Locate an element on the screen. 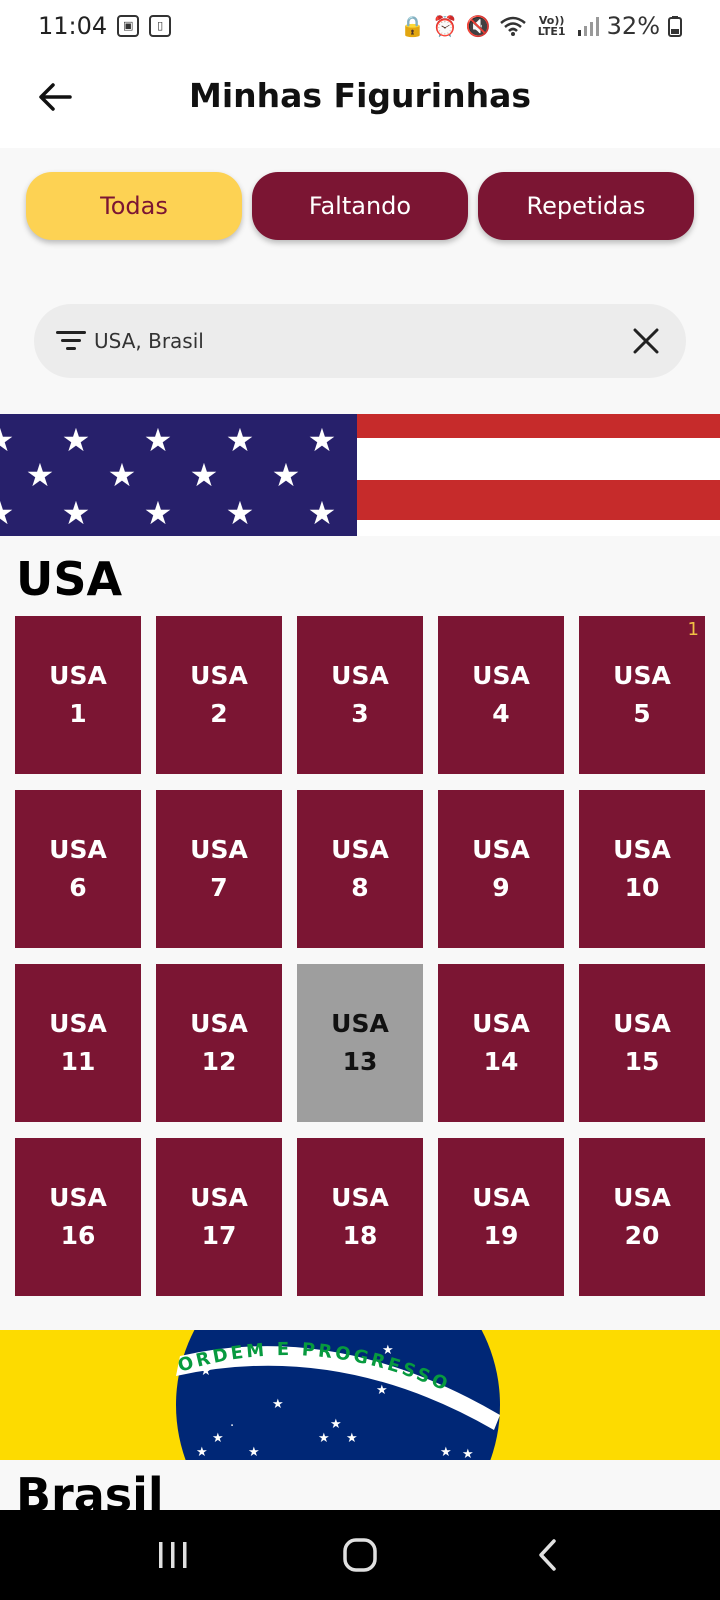  filter-tabs: Todas Faltando Repetidas is located at coordinates (360, 206).